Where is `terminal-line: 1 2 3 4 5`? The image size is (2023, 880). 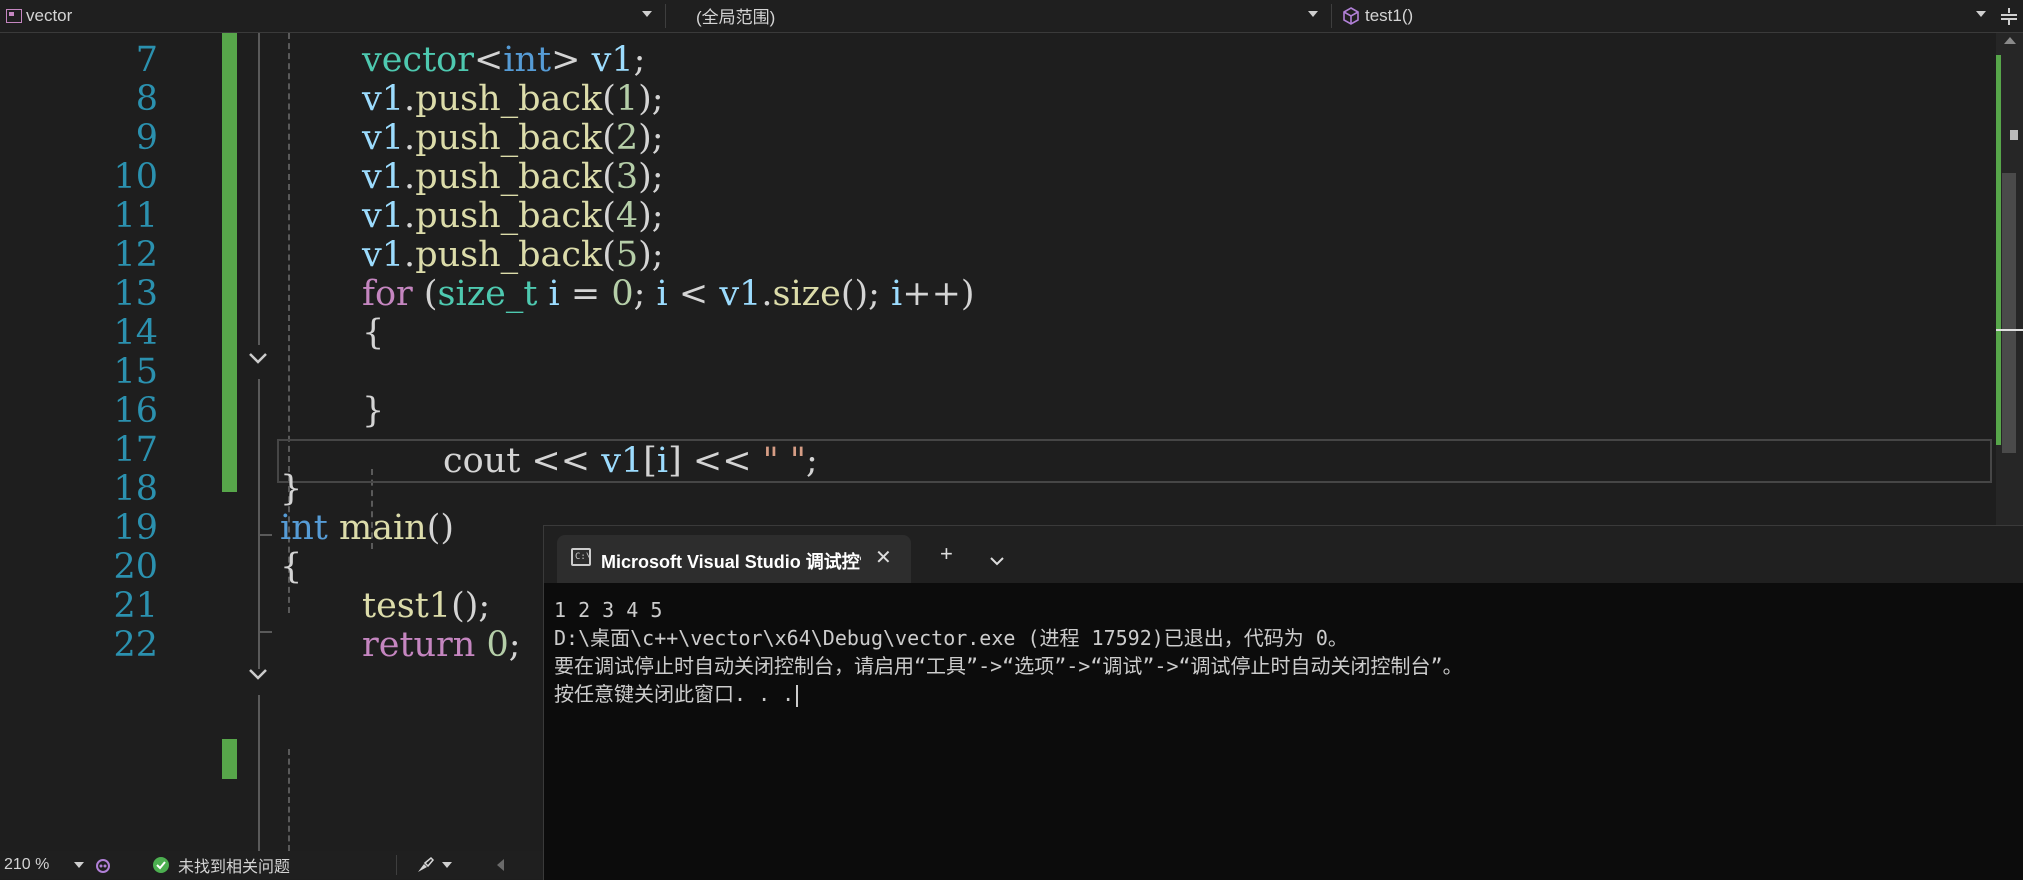
terminal-line: 1 2 3 4 5 is located at coordinates (608, 610).